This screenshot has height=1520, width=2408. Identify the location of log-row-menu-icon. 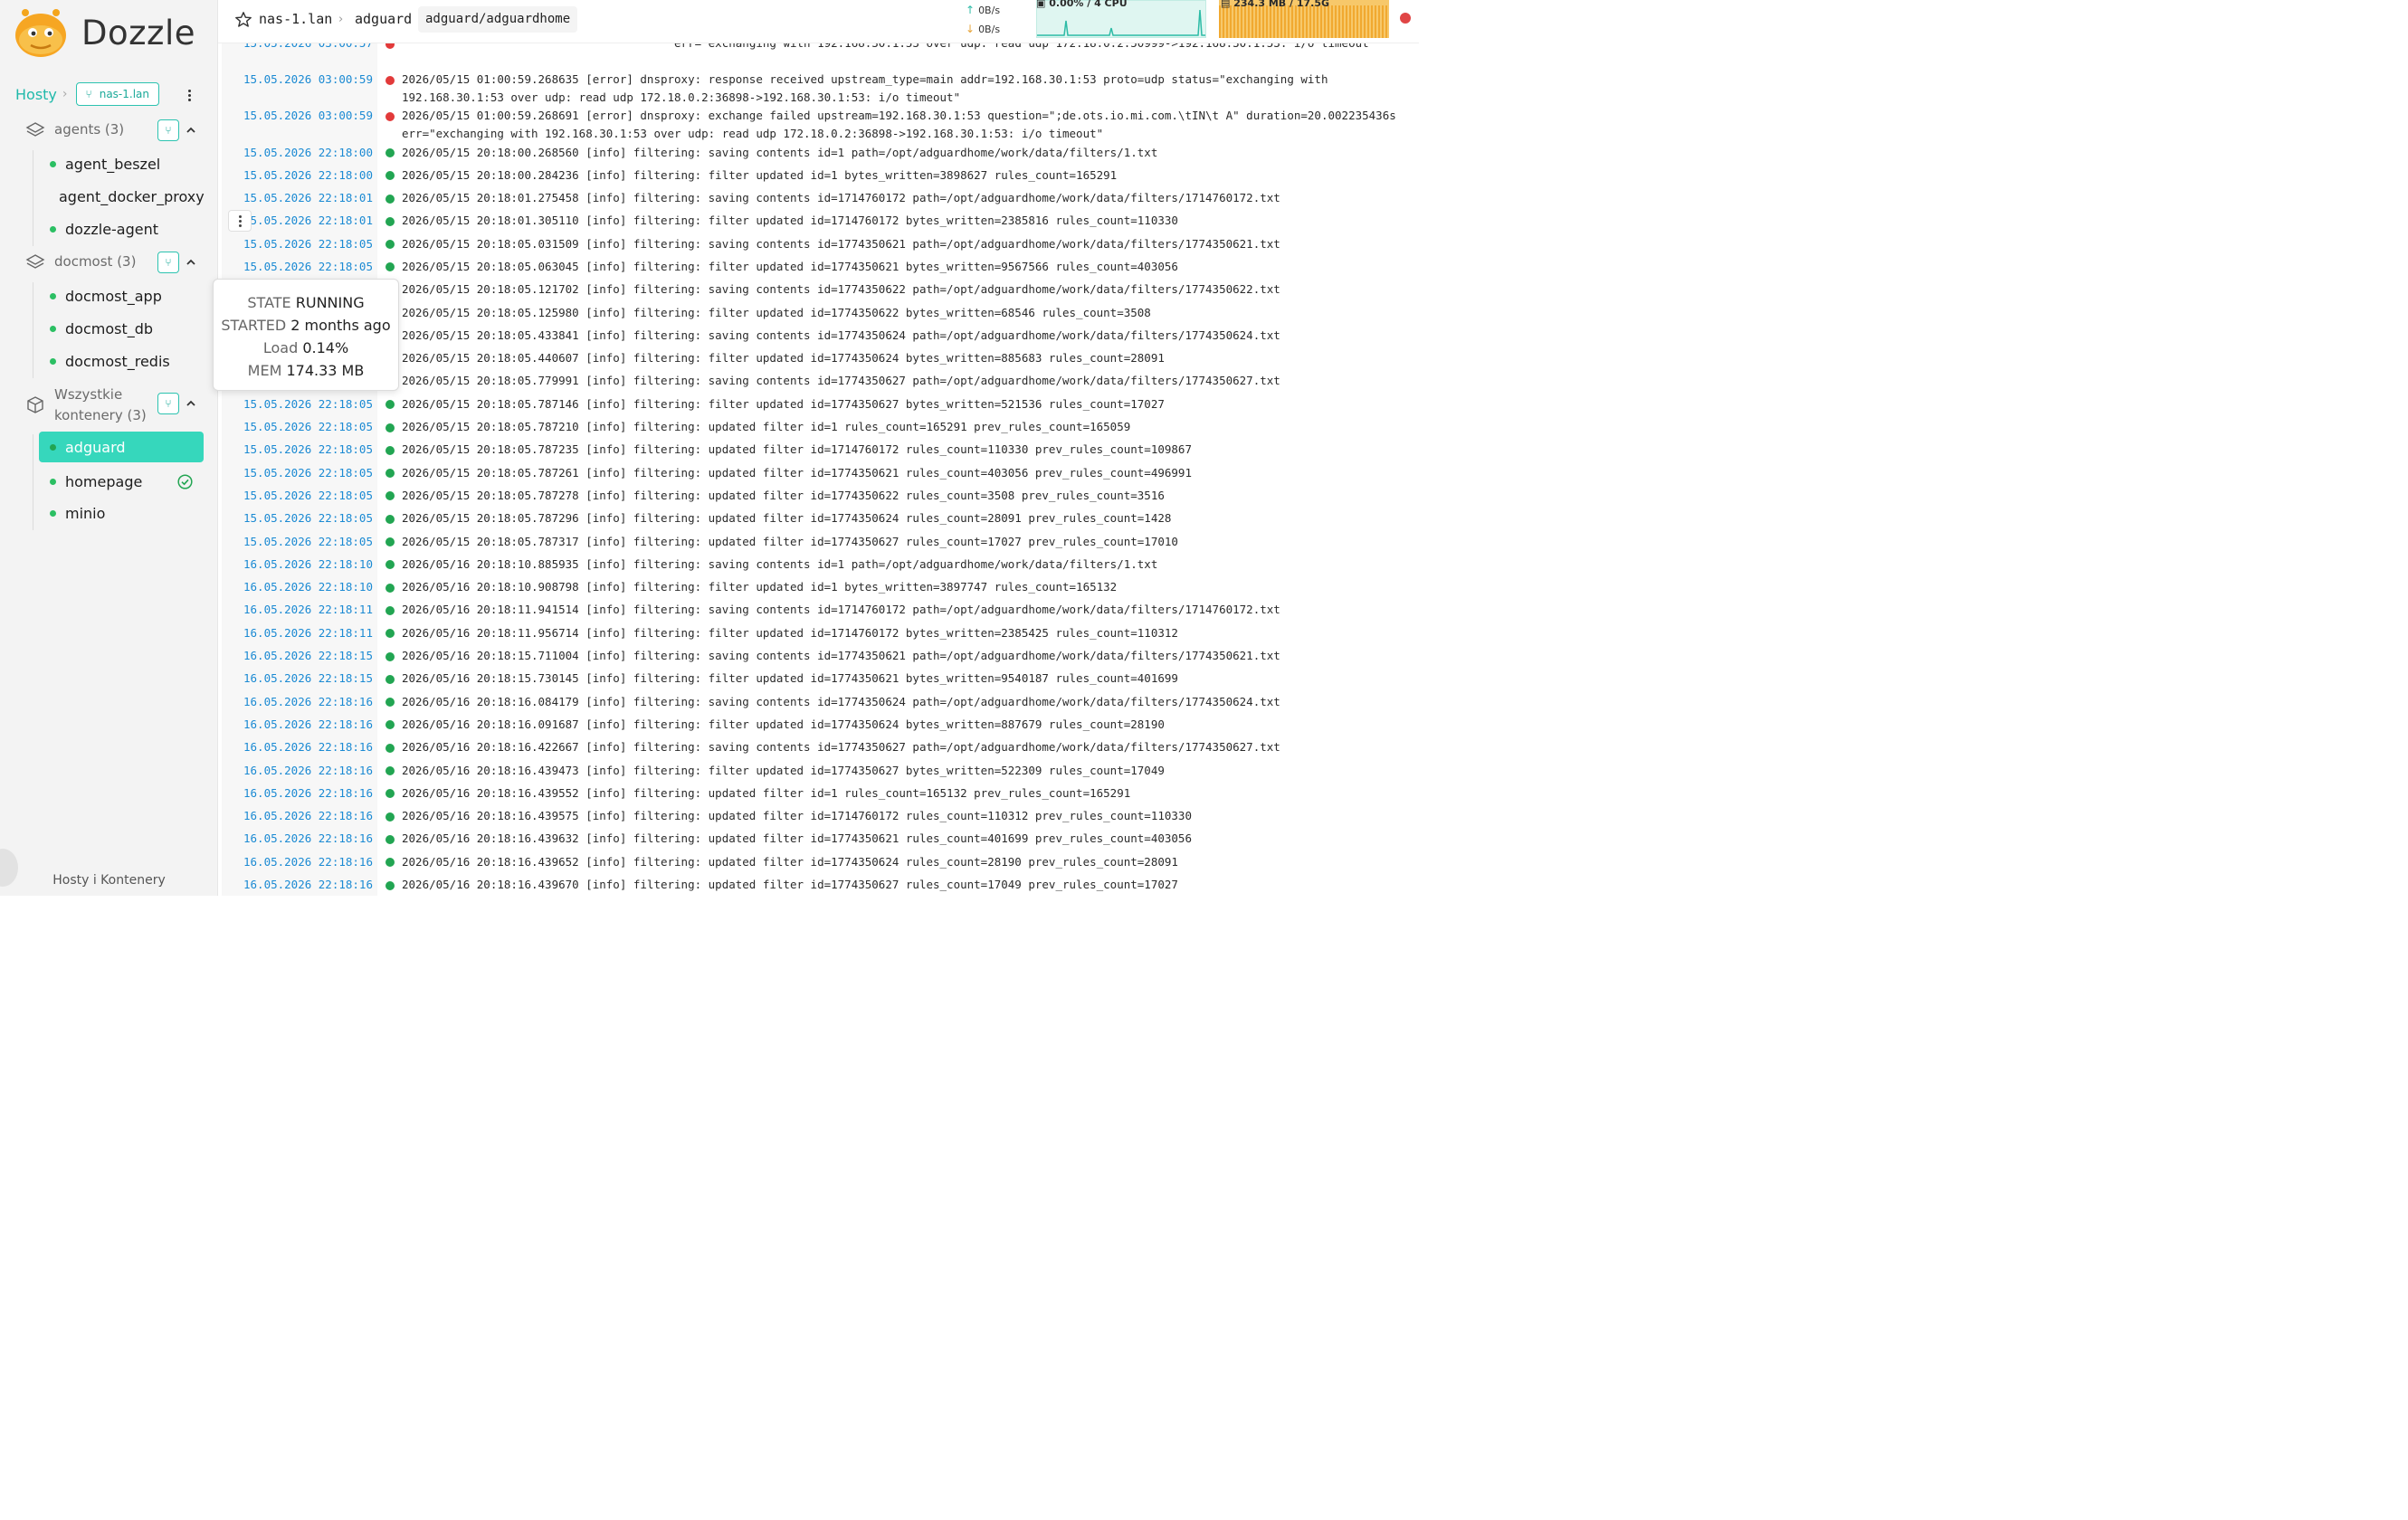
(240, 221).